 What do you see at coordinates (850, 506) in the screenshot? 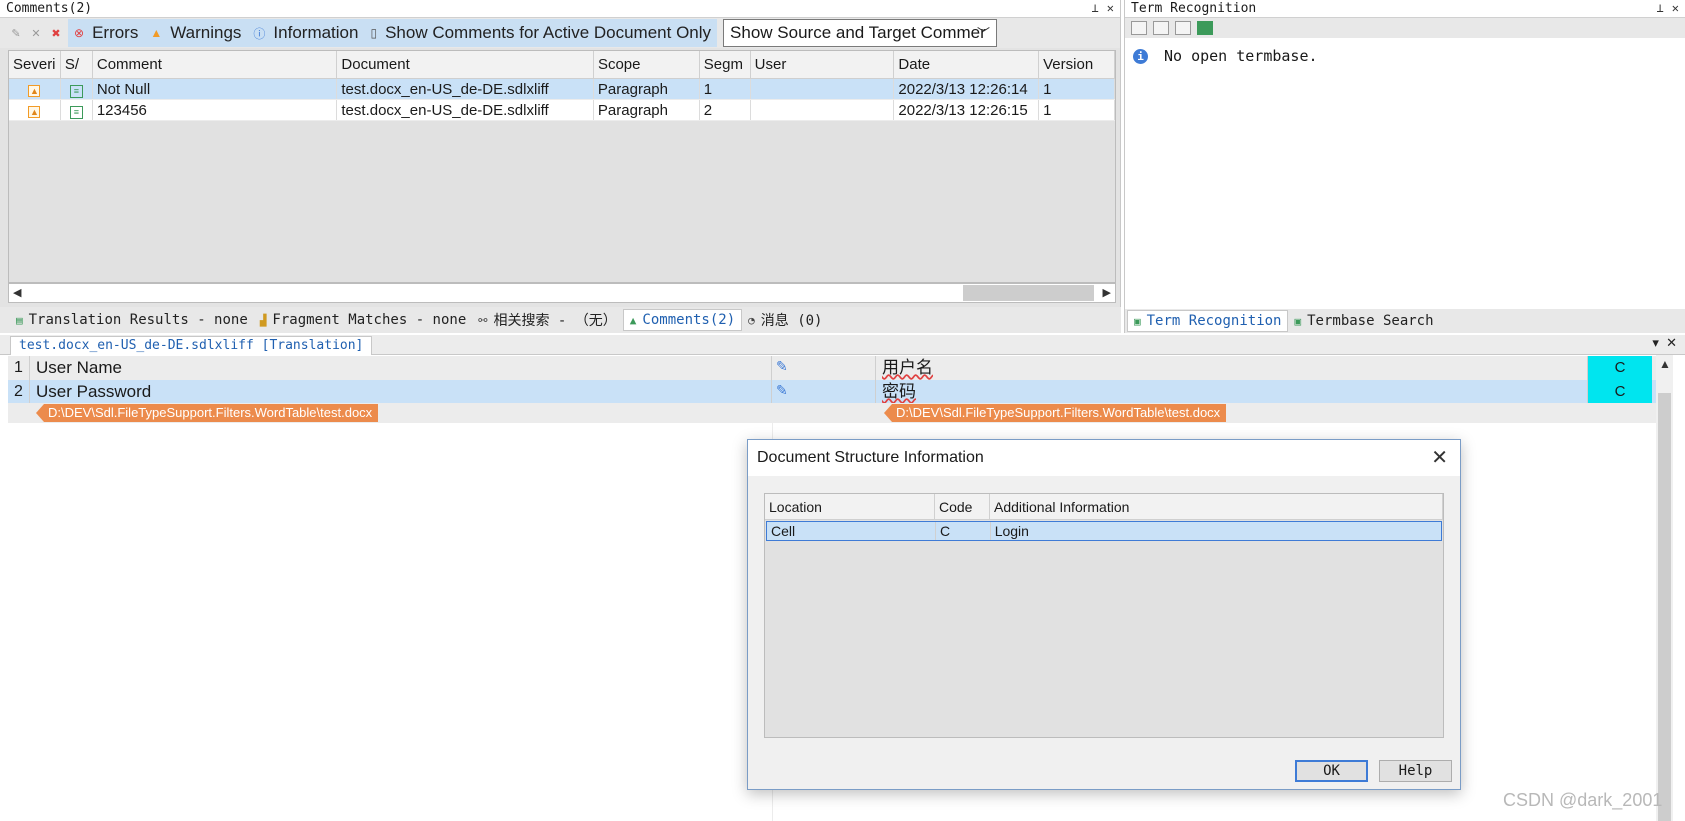
I see `col-location: Location` at bounding box center [850, 506].